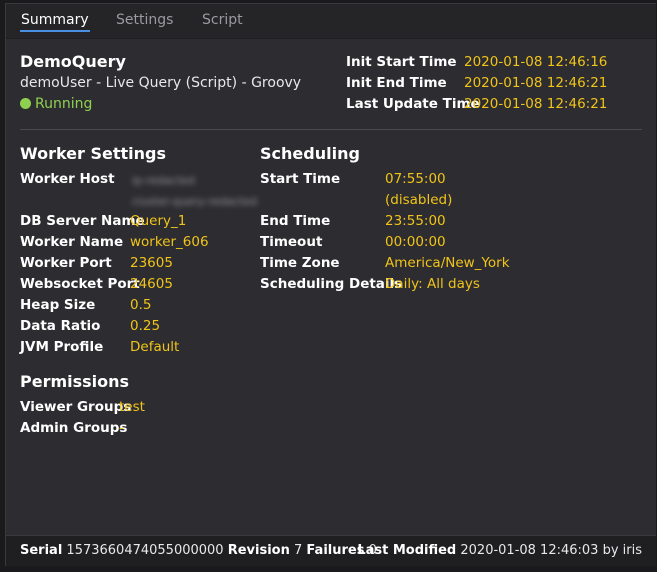 This screenshot has width=657, height=572. I want to click on worker-port-value: 23605, so click(151, 263).